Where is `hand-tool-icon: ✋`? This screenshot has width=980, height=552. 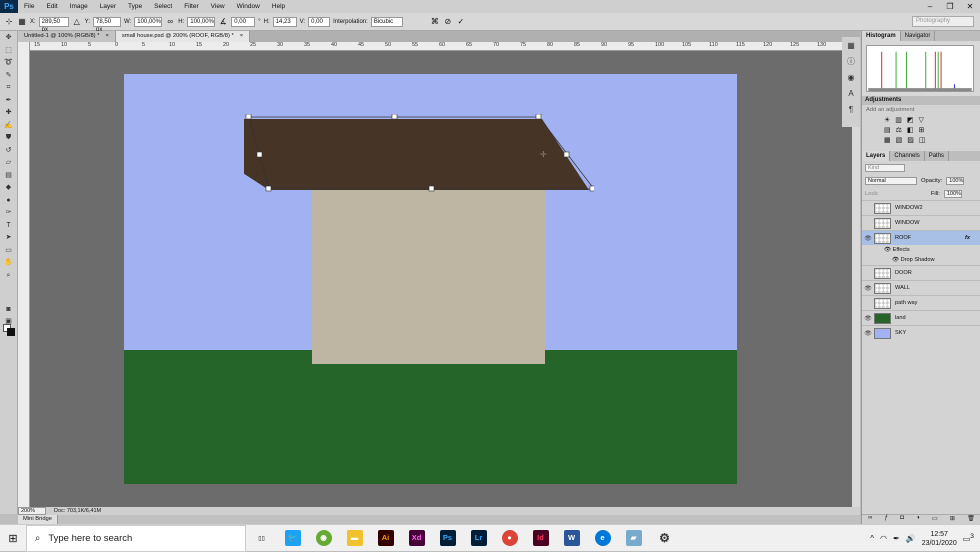 hand-tool-icon: ✋ is located at coordinates (9, 262).